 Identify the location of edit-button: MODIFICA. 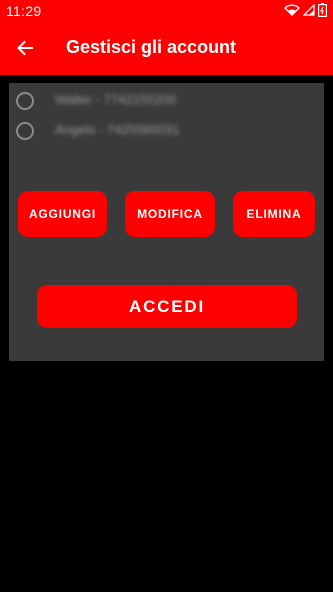
(170, 214).